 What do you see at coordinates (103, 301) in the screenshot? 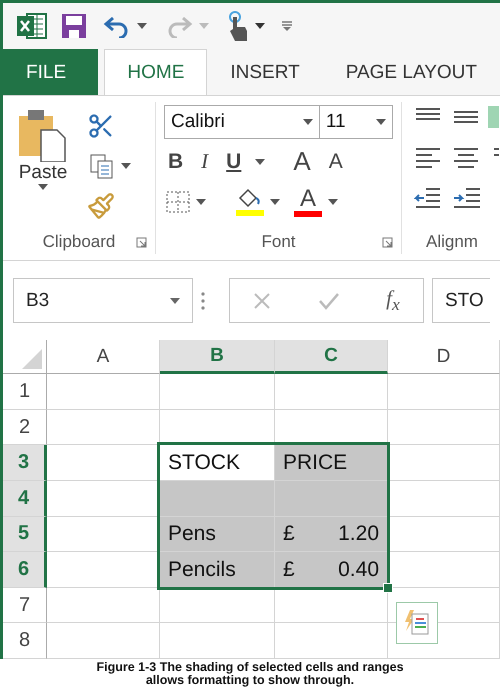
I see `name-box: B3` at bounding box center [103, 301].